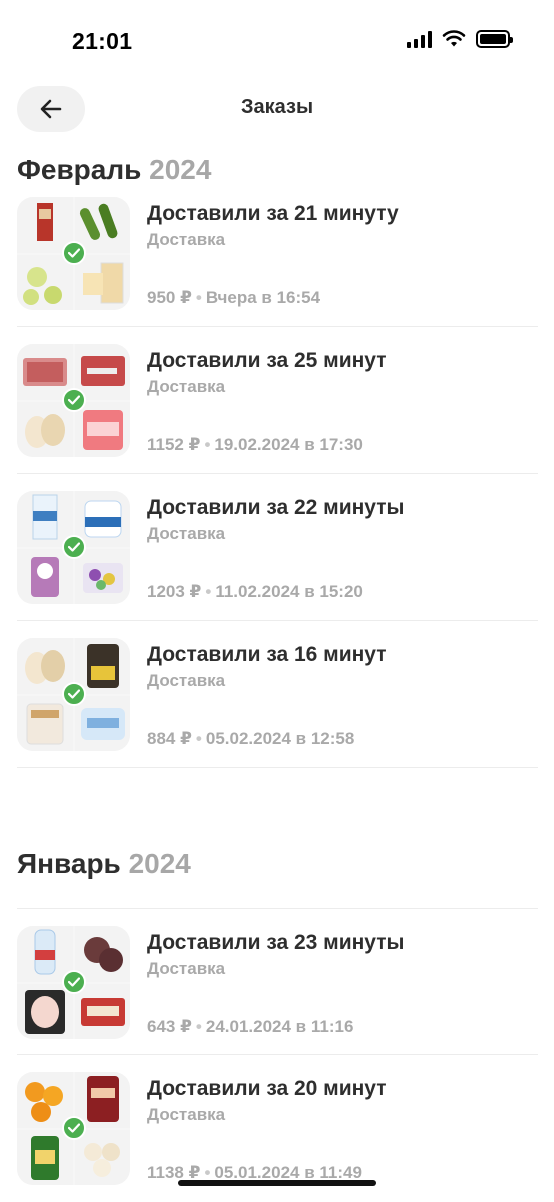  What do you see at coordinates (280, 738) in the screenshot?
I see `order-date: 05.02.2024 в 12:58` at bounding box center [280, 738].